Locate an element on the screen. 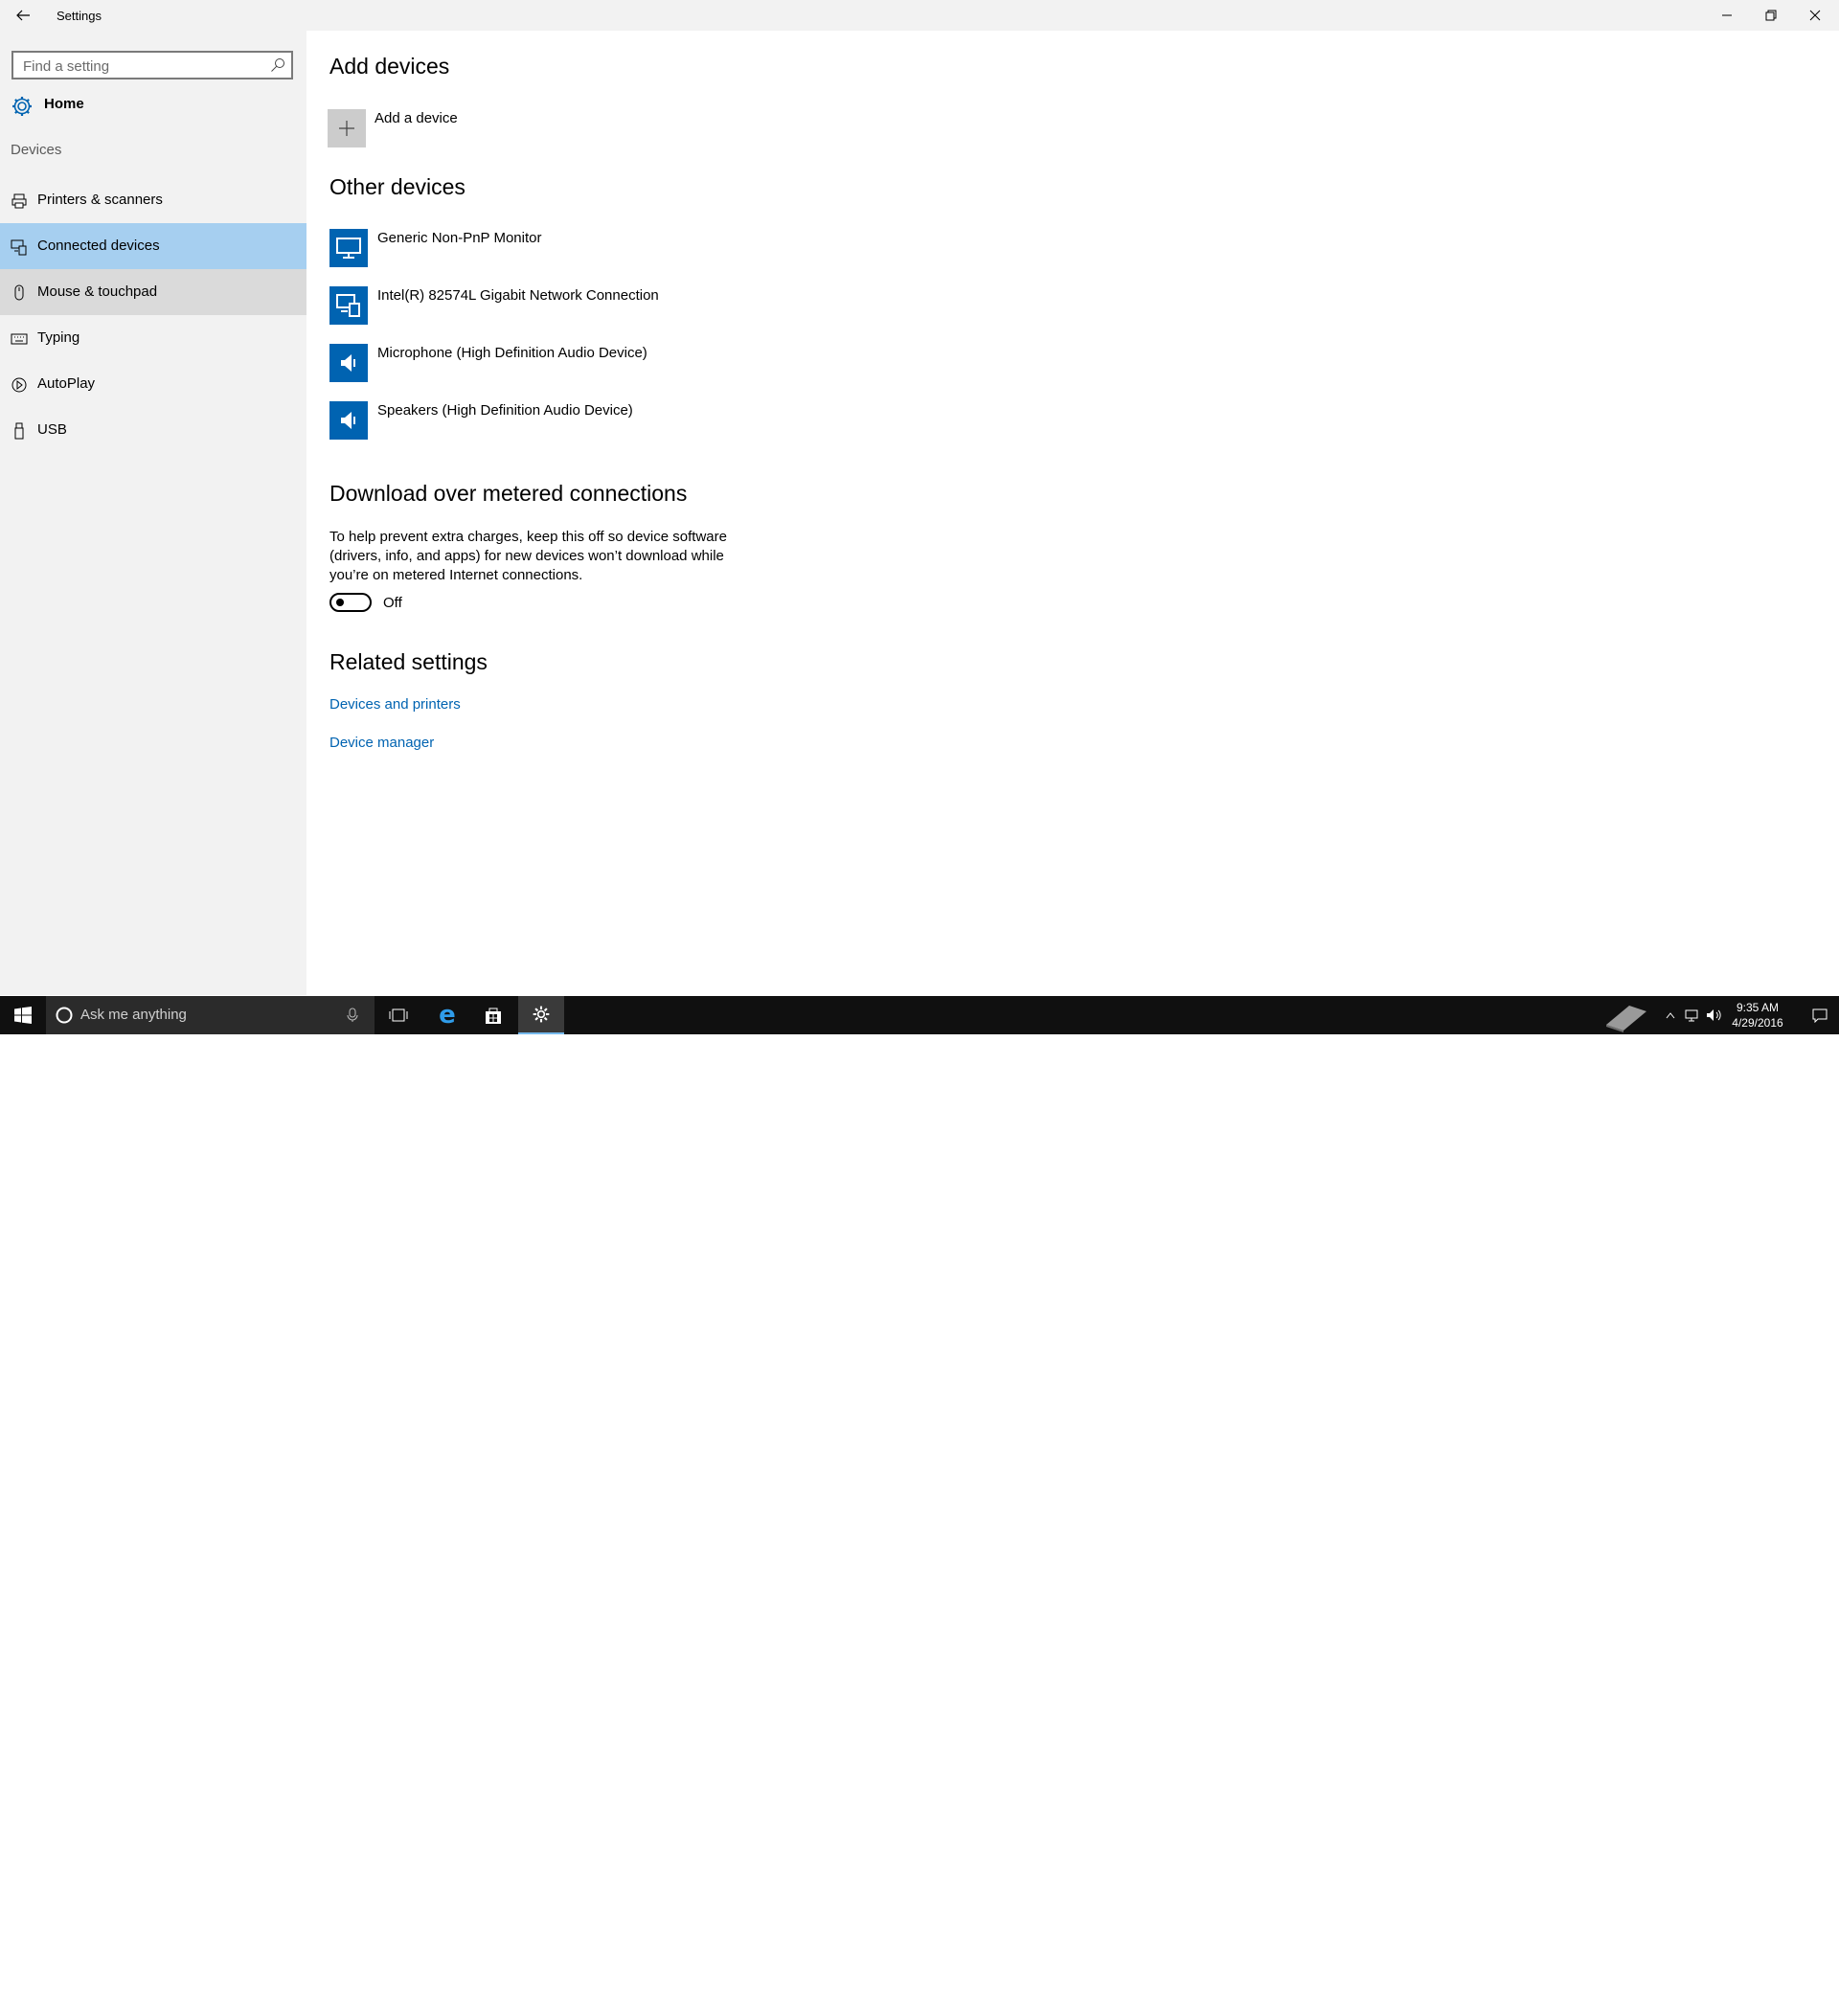 The width and height of the screenshot is (1839, 2016). edge-browser-button: e is located at coordinates (447, 1015).